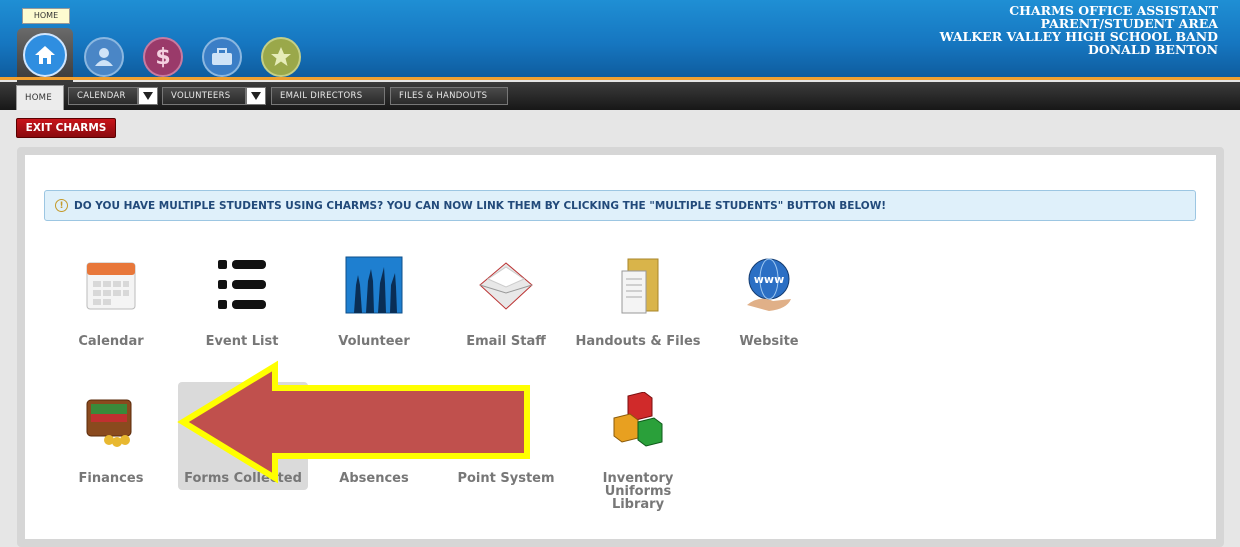  What do you see at coordinates (449, 96) in the screenshot?
I see `tab-files-handouts: FILES & HANDOUTS` at bounding box center [449, 96].